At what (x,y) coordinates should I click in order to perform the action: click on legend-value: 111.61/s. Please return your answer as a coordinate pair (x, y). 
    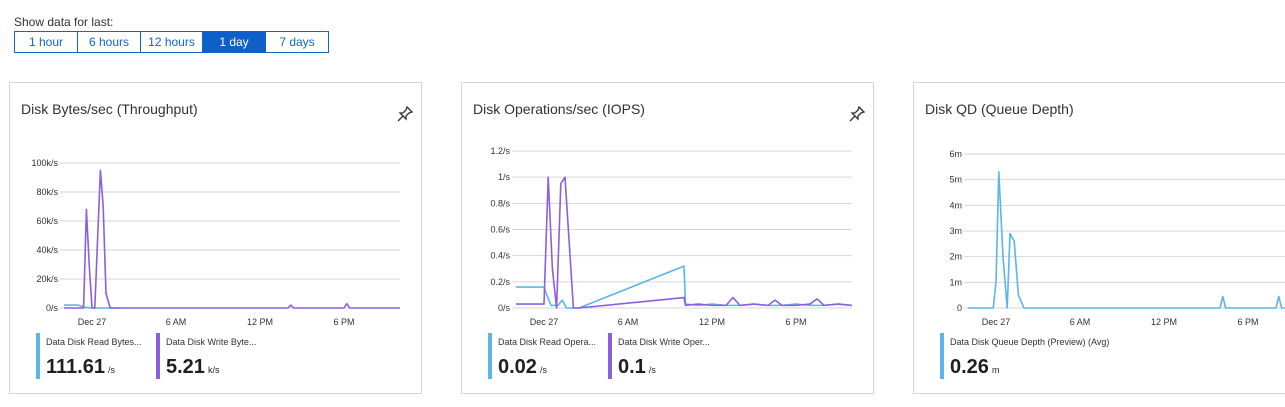
    Looking at the image, I should click on (80, 367).